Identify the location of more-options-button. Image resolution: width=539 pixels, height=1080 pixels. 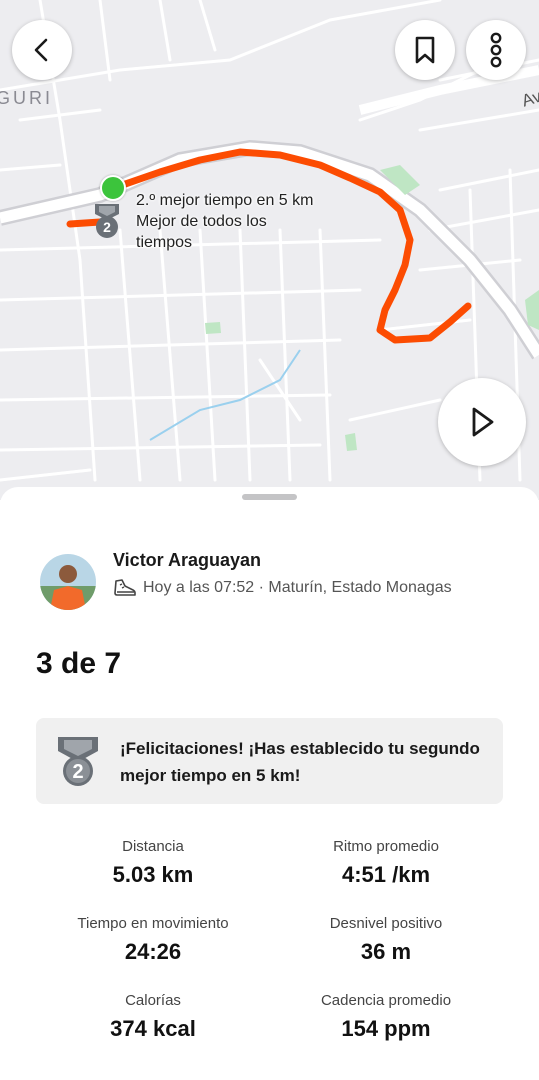
(496, 50).